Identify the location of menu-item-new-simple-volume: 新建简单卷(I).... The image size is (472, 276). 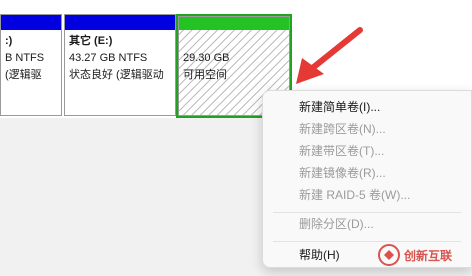
(339, 107).